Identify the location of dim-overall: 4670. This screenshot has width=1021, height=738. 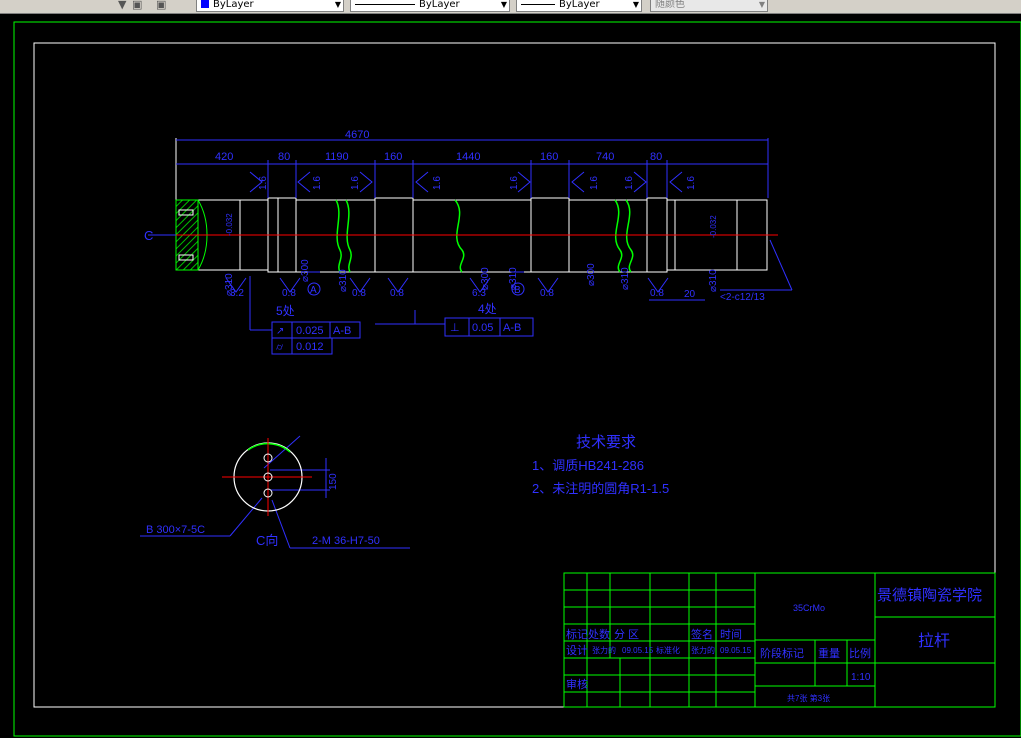
(357, 135).